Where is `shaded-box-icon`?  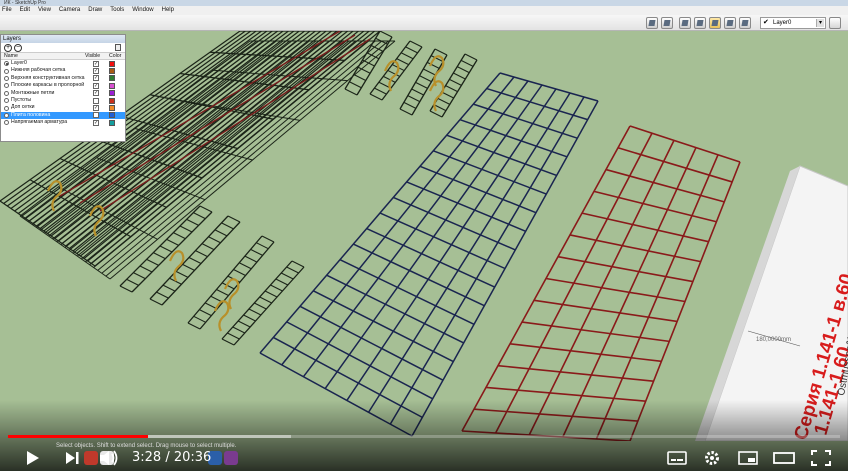
shaded-box-icon is located at coordinates (652, 23).